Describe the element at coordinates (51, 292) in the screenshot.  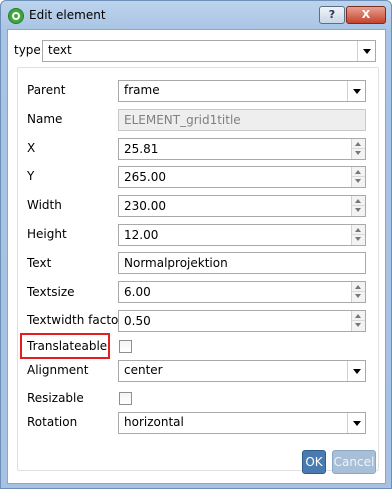
I see `textsize-label: Textsize` at that location.